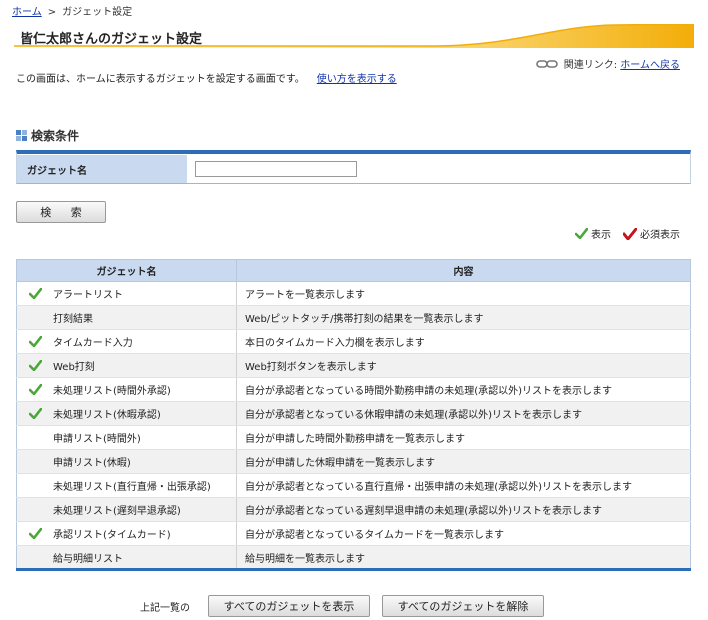  I want to click on search-button: 検 索, so click(61, 212).